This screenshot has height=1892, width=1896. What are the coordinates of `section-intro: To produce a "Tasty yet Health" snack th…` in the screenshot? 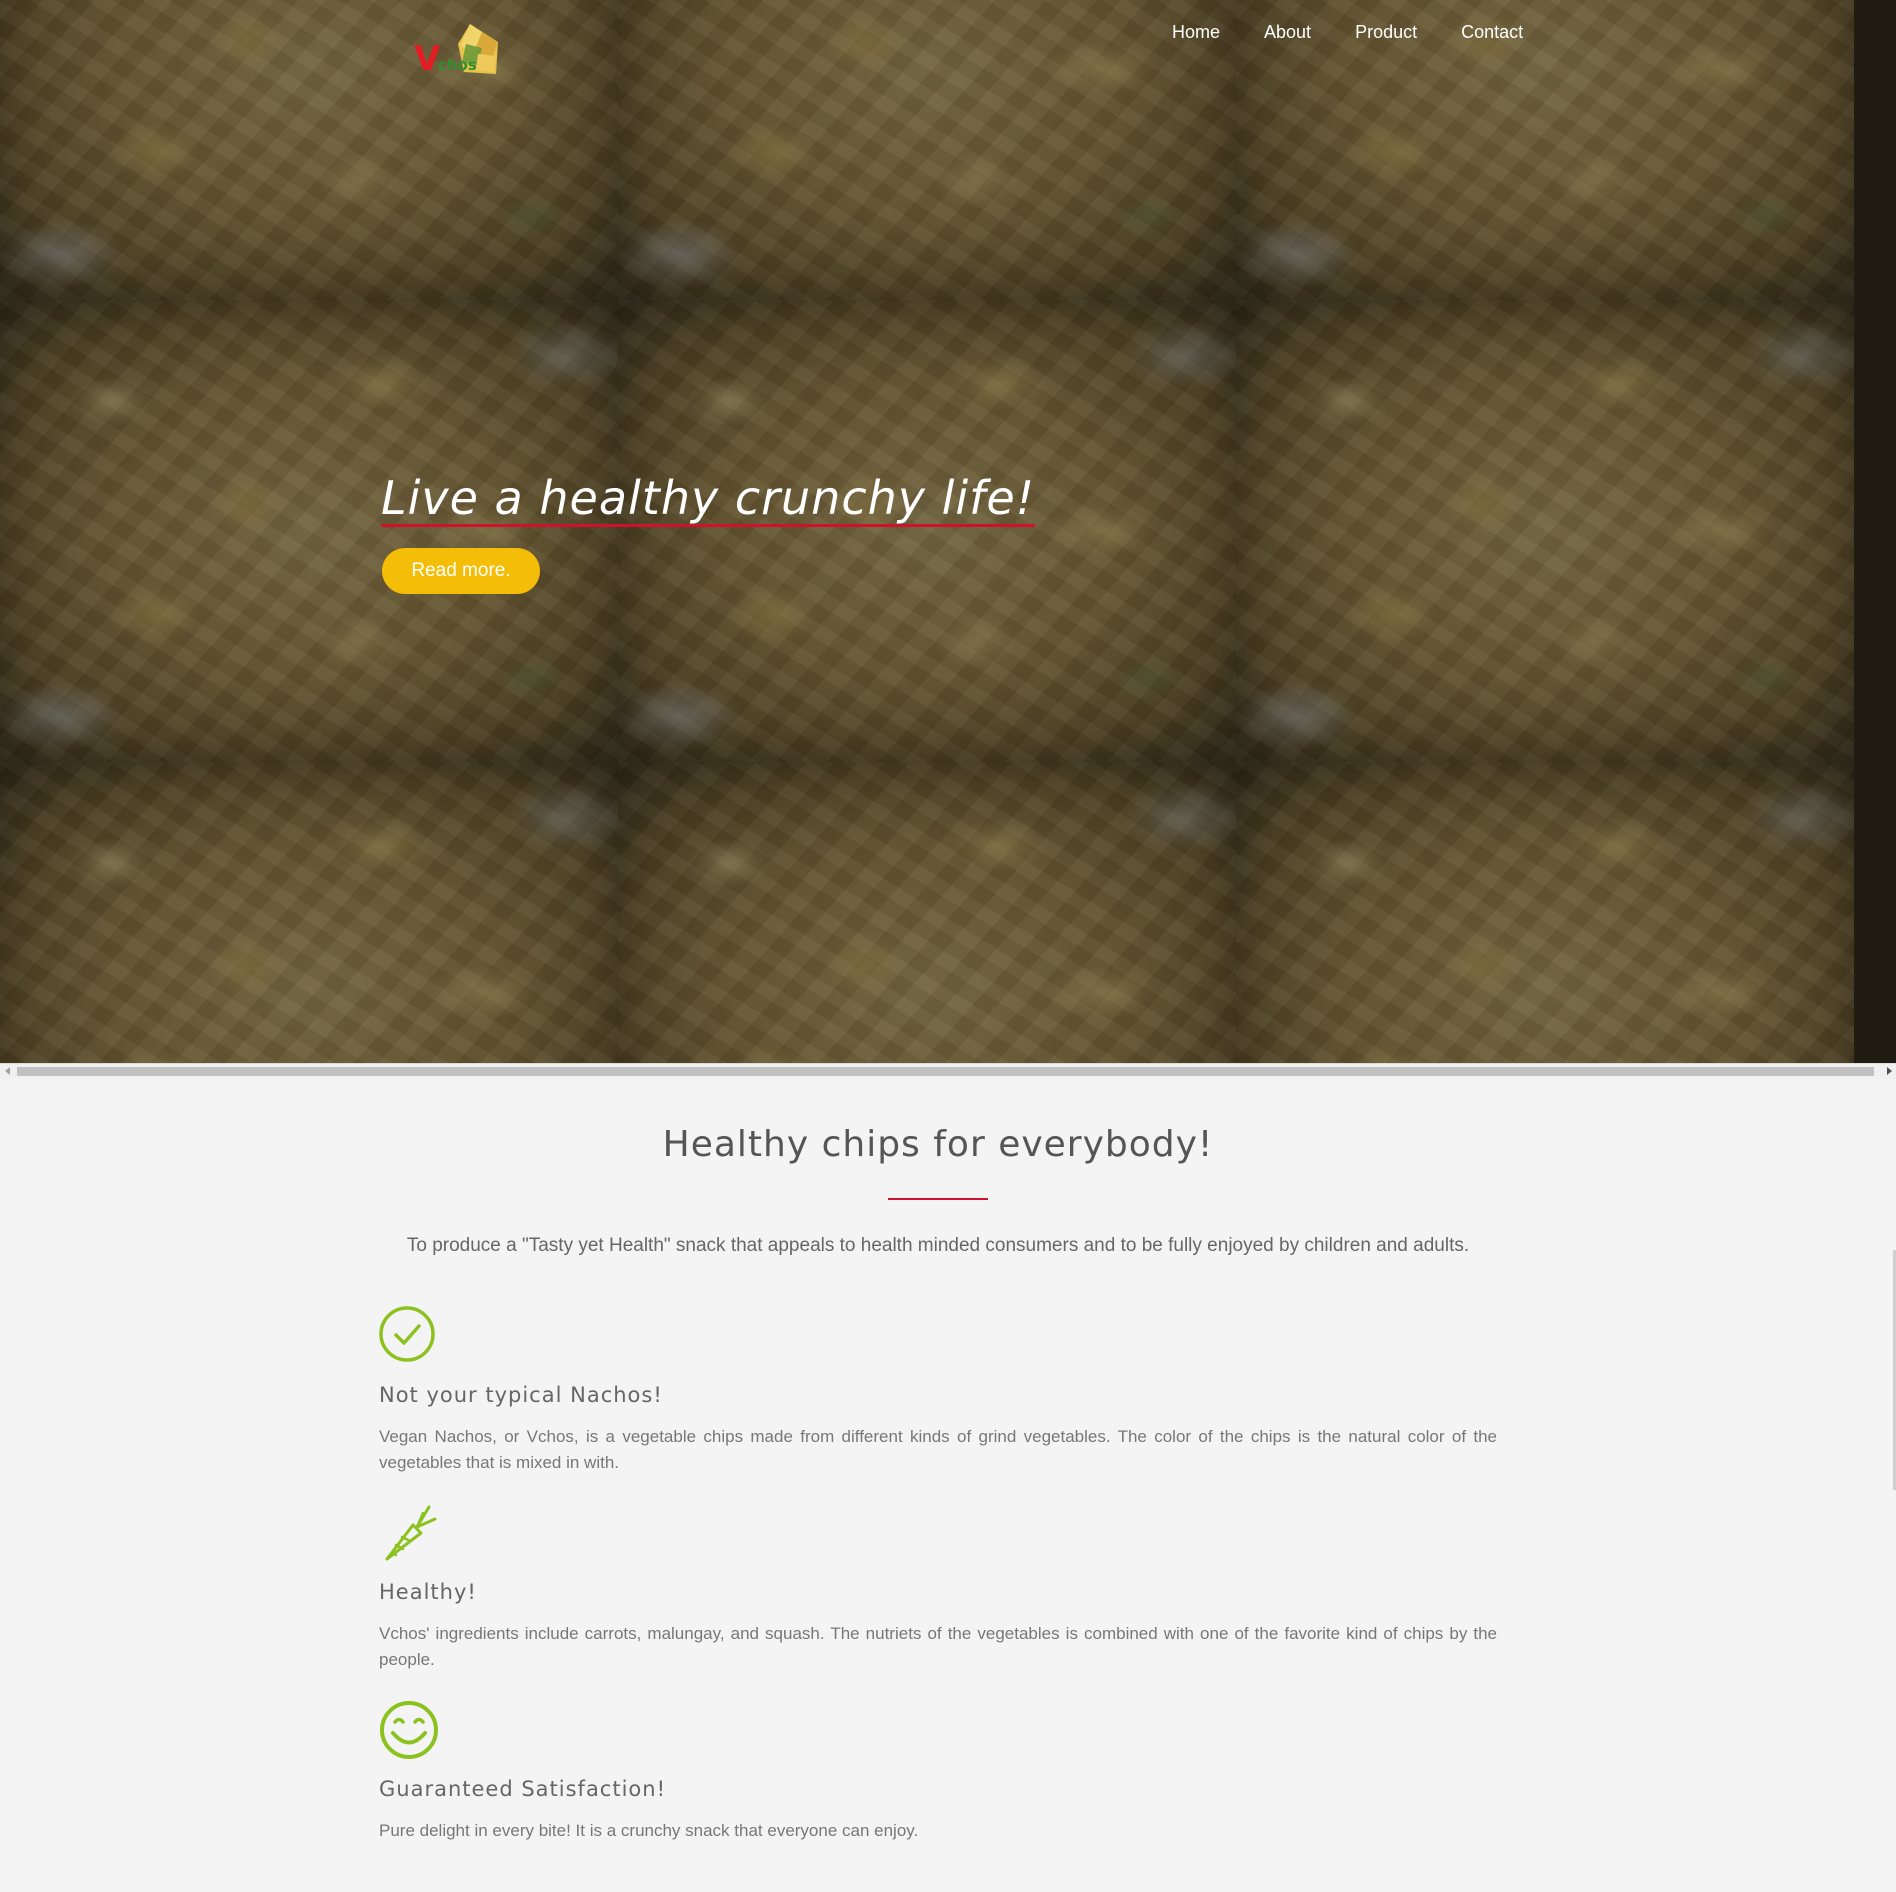 It's located at (938, 1245).